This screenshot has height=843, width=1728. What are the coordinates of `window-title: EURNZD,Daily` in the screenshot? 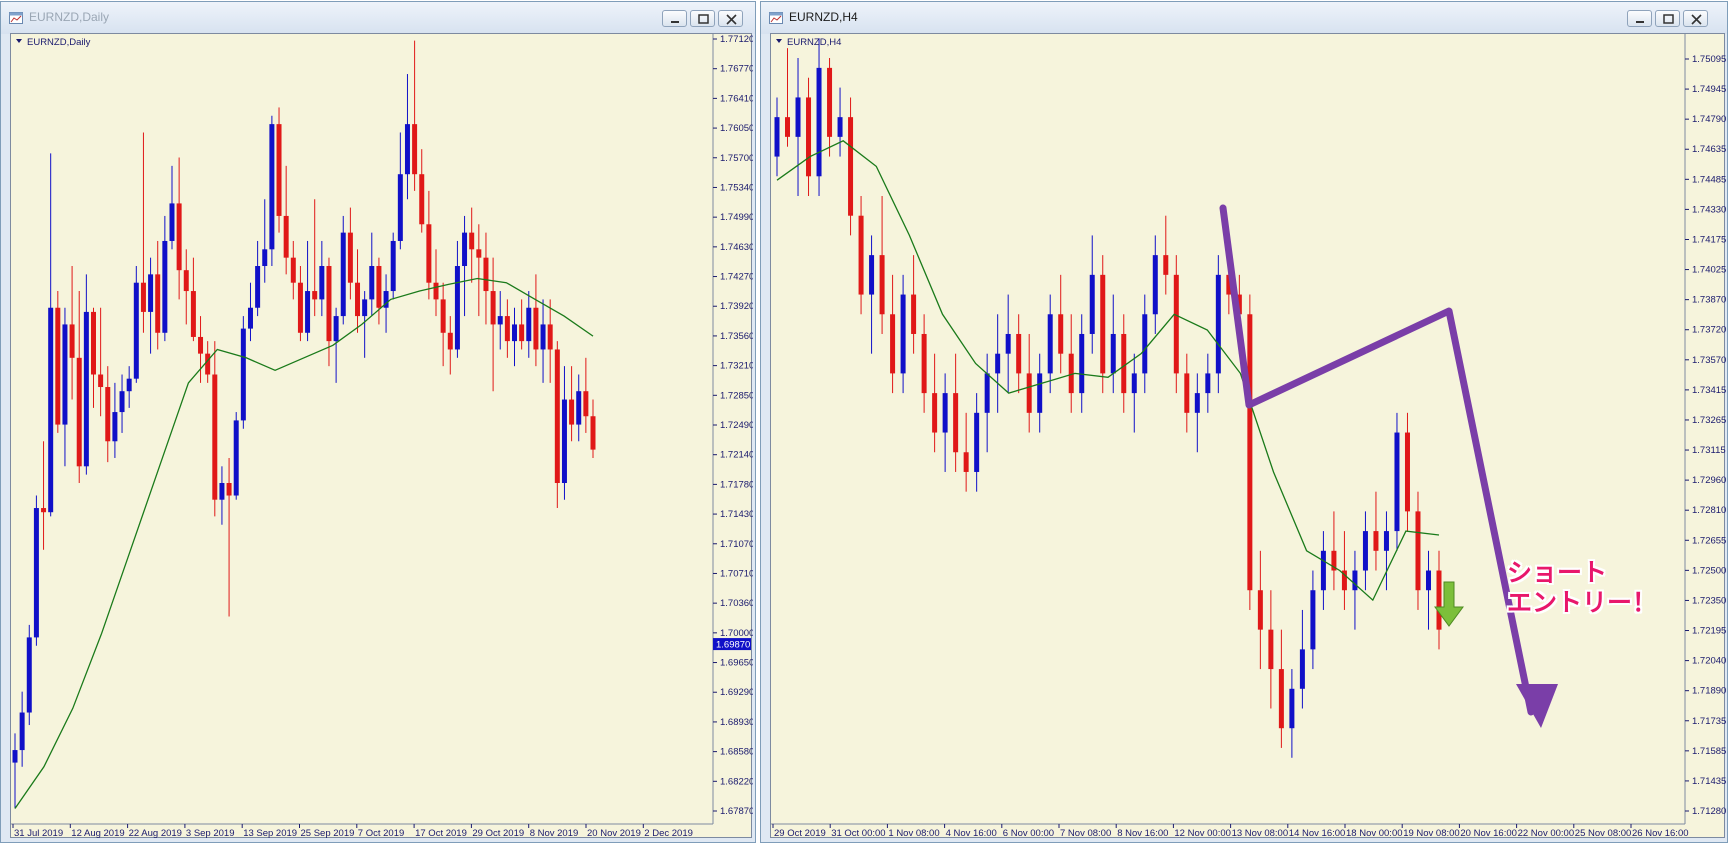 It's located at (69, 17).